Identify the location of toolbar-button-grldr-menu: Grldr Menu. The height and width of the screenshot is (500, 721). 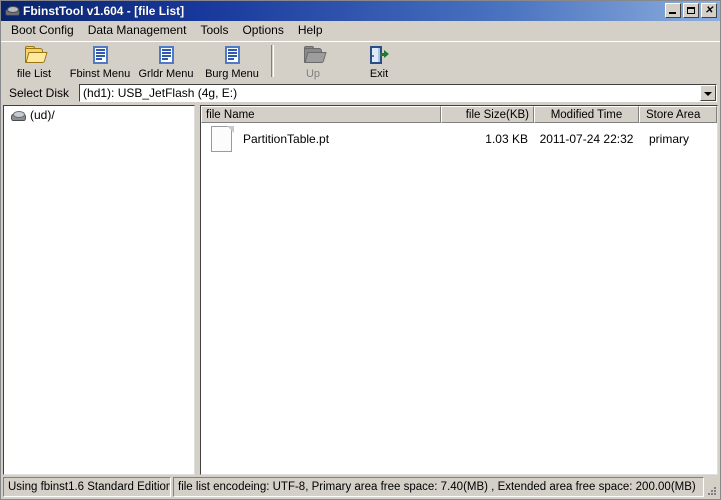
(166, 62).